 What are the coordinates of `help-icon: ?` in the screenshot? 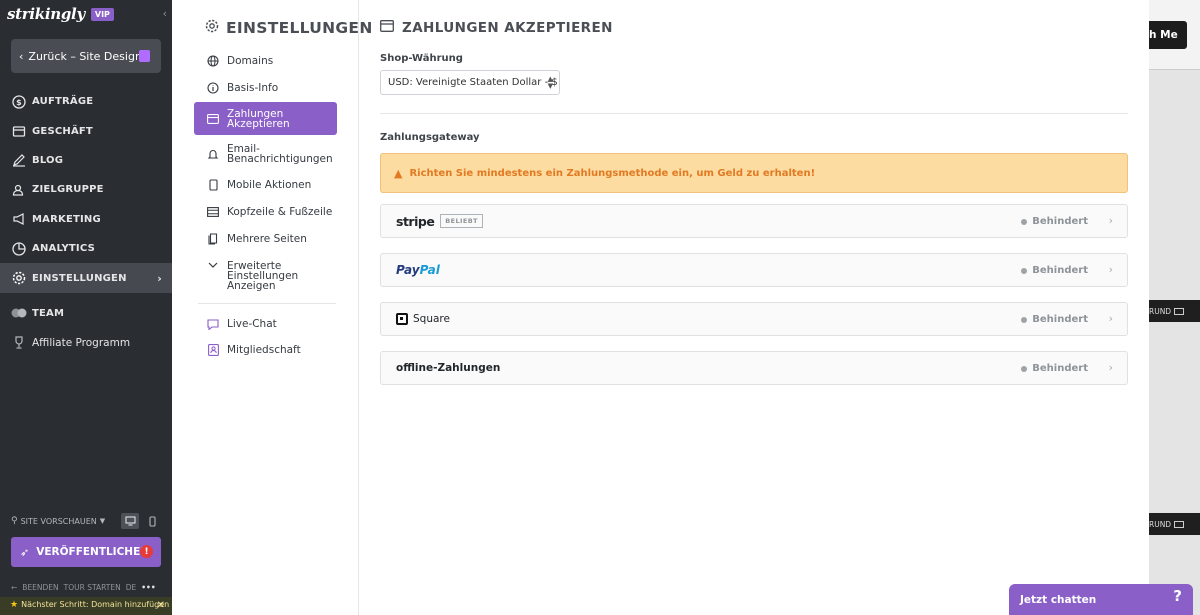 It's located at (1177, 596).